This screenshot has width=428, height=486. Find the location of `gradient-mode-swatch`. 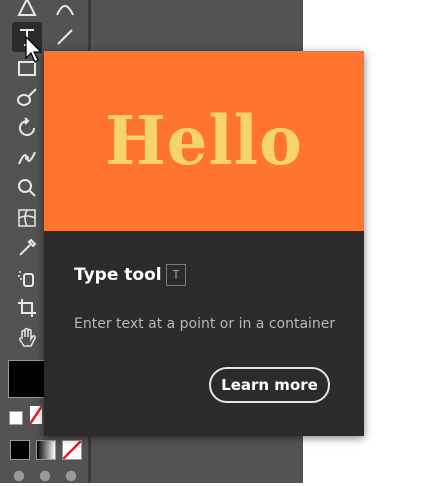

gradient-mode-swatch is located at coordinates (46, 450).